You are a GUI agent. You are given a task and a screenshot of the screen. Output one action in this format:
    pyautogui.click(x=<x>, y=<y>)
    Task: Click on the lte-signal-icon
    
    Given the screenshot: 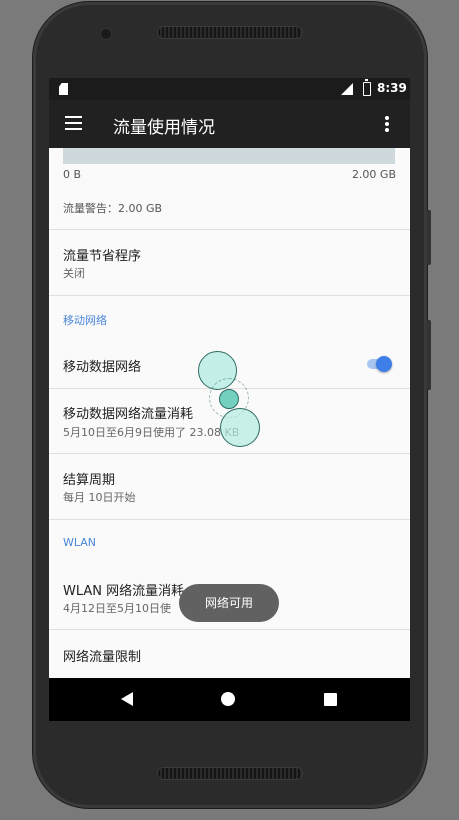 What is the action you would take?
    pyautogui.click(x=347, y=89)
    